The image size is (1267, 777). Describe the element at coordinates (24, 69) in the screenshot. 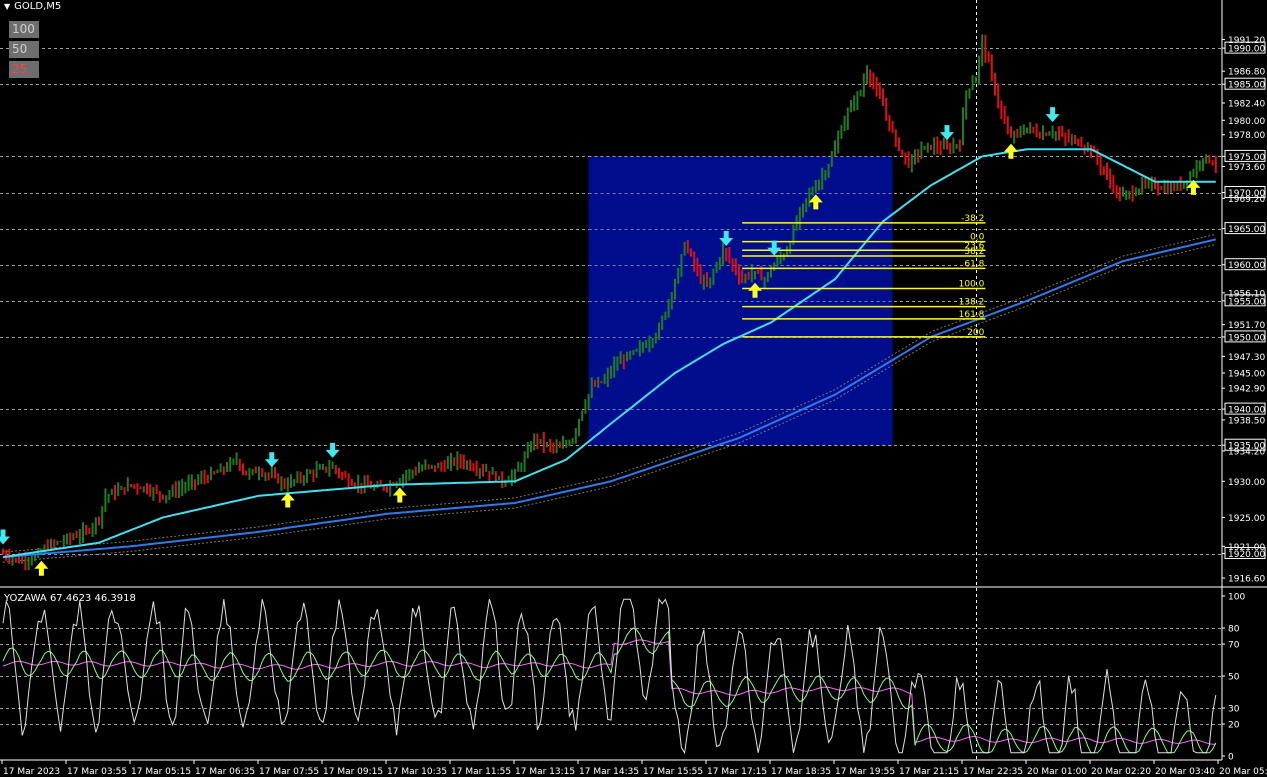

I see `zoom-25-button: 25` at that location.